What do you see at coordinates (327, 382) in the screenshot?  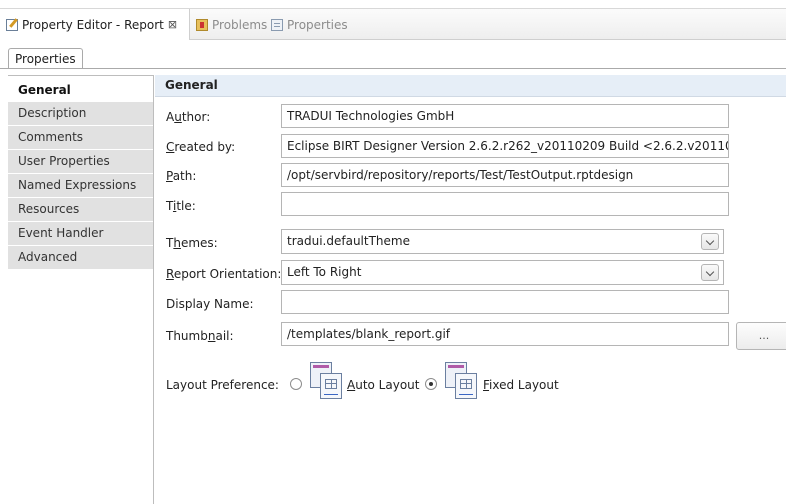 I see `auto-layout-icon` at bounding box center [327, 382].